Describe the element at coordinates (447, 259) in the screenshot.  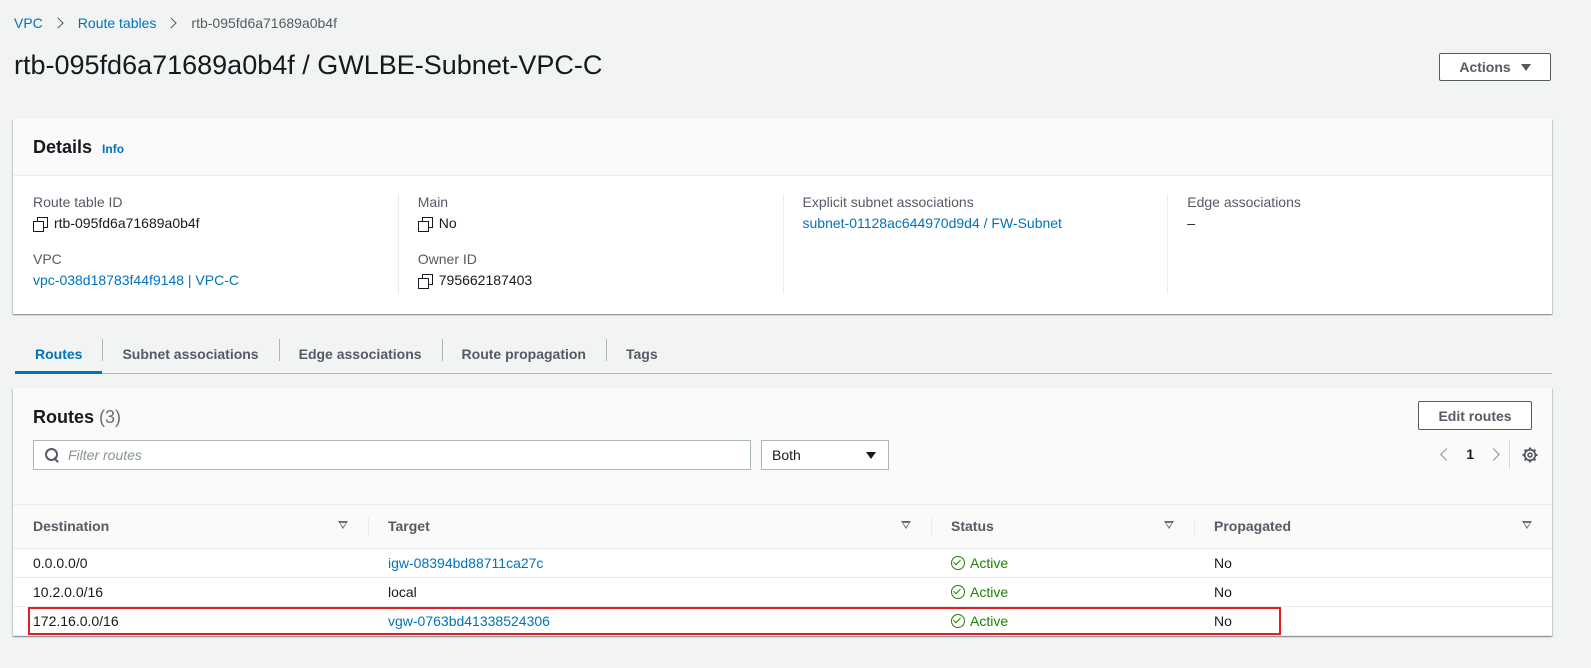
I see `owner-id-label: Owner ID` at that location.